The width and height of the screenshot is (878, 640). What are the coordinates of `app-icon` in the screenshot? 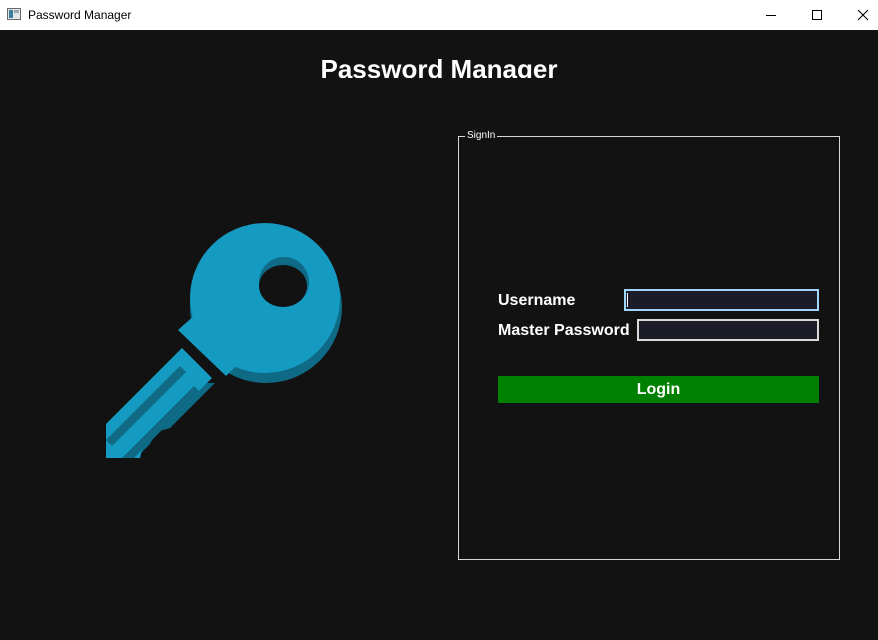 It's located at (14, 14).